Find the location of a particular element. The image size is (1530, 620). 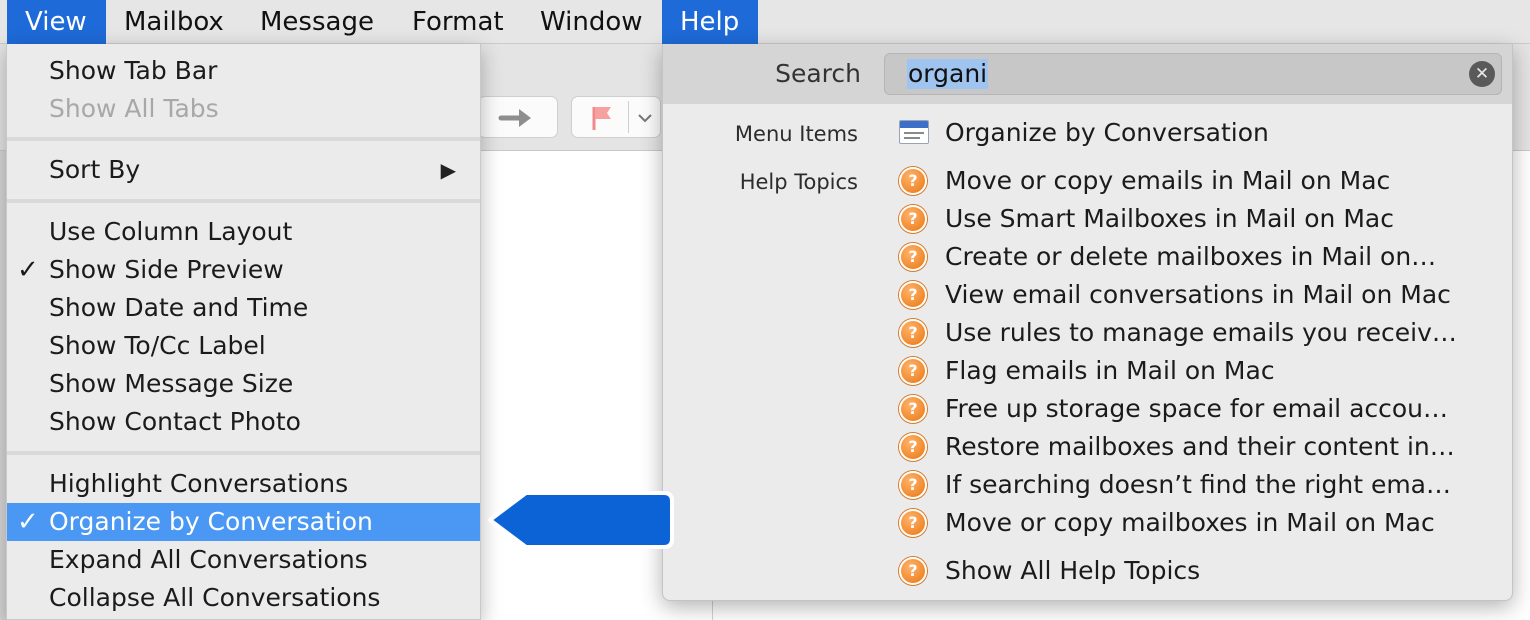

menu-item-show-tab-bar: Show Tab Bar is located at coordinates (243, 71).